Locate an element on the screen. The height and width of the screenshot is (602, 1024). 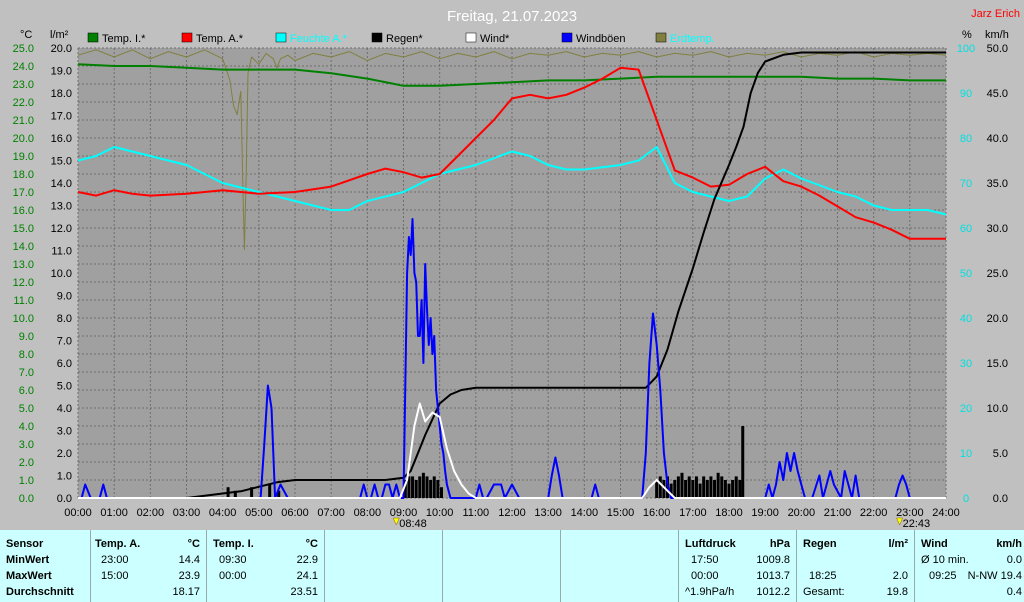
x-tick-label: 13:00 is located at coordinates (548, 513).